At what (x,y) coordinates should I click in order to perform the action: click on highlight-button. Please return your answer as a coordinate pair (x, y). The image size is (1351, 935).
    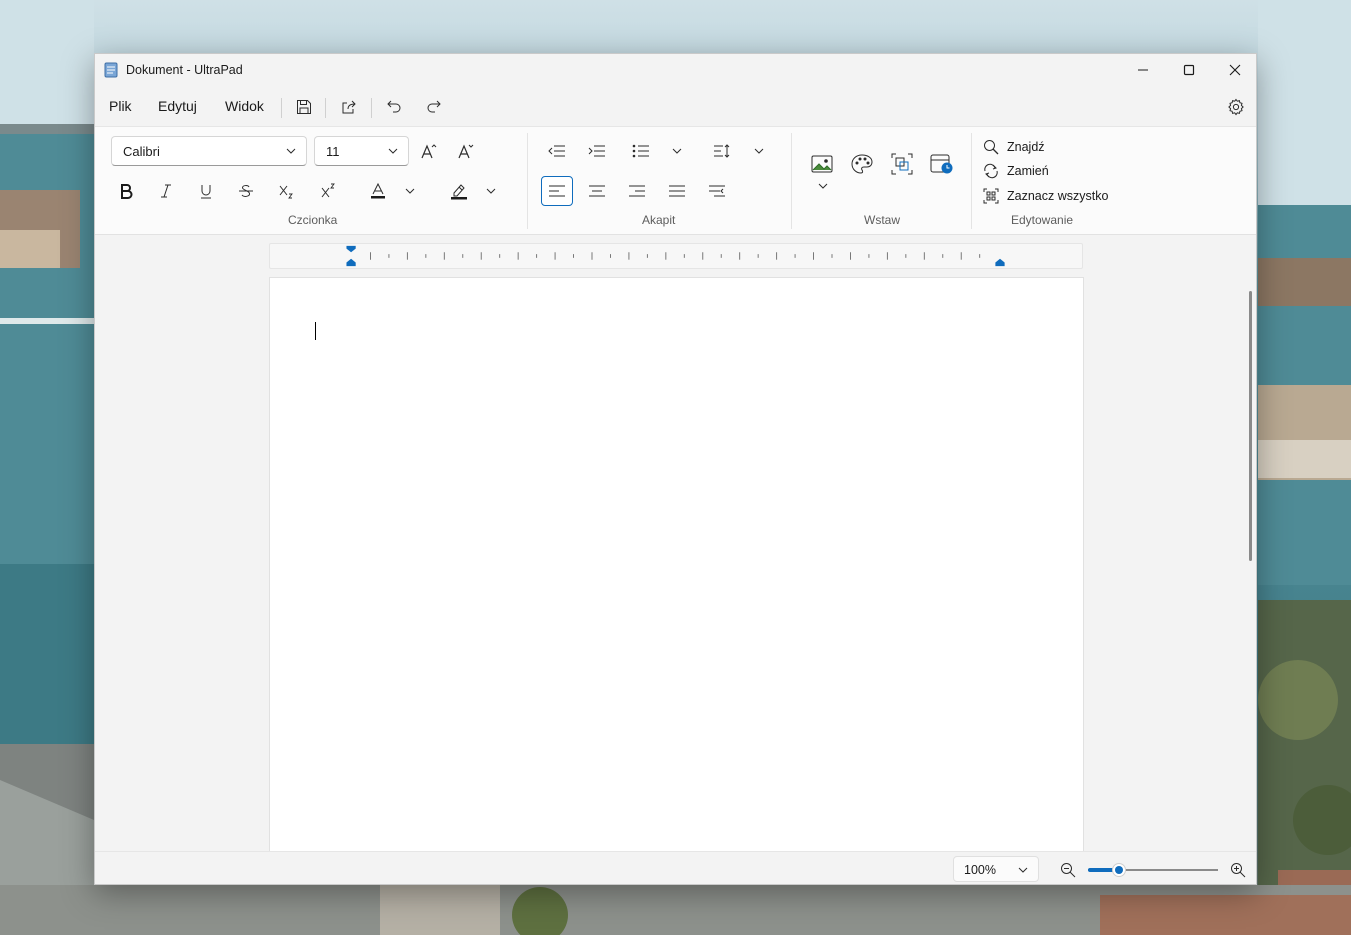
    Looking at the image, I should click on (459, 191).